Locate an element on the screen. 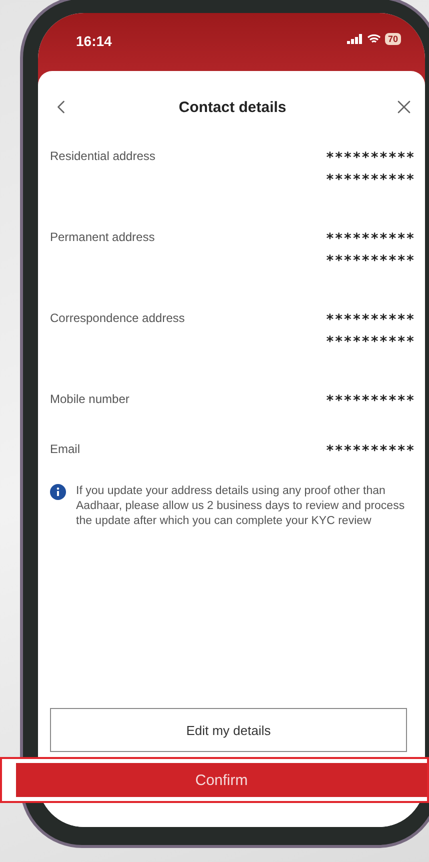  field-label: Mobile number is located at coordinates (90, 399).